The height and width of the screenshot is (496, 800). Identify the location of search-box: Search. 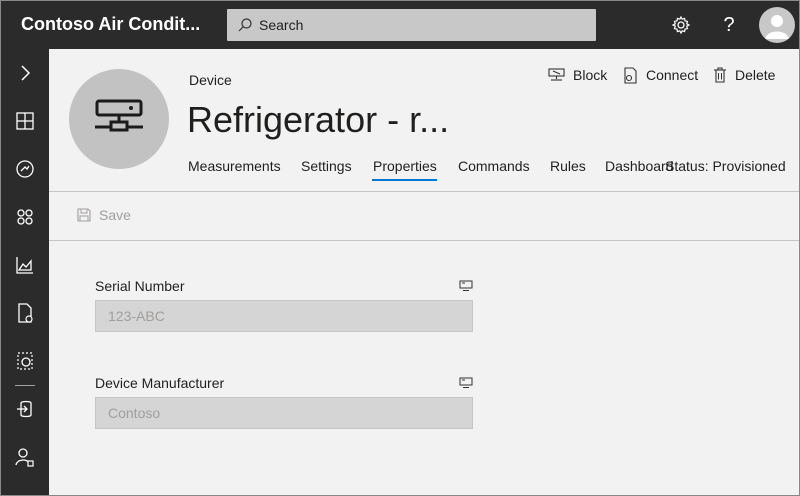
(411, 25).